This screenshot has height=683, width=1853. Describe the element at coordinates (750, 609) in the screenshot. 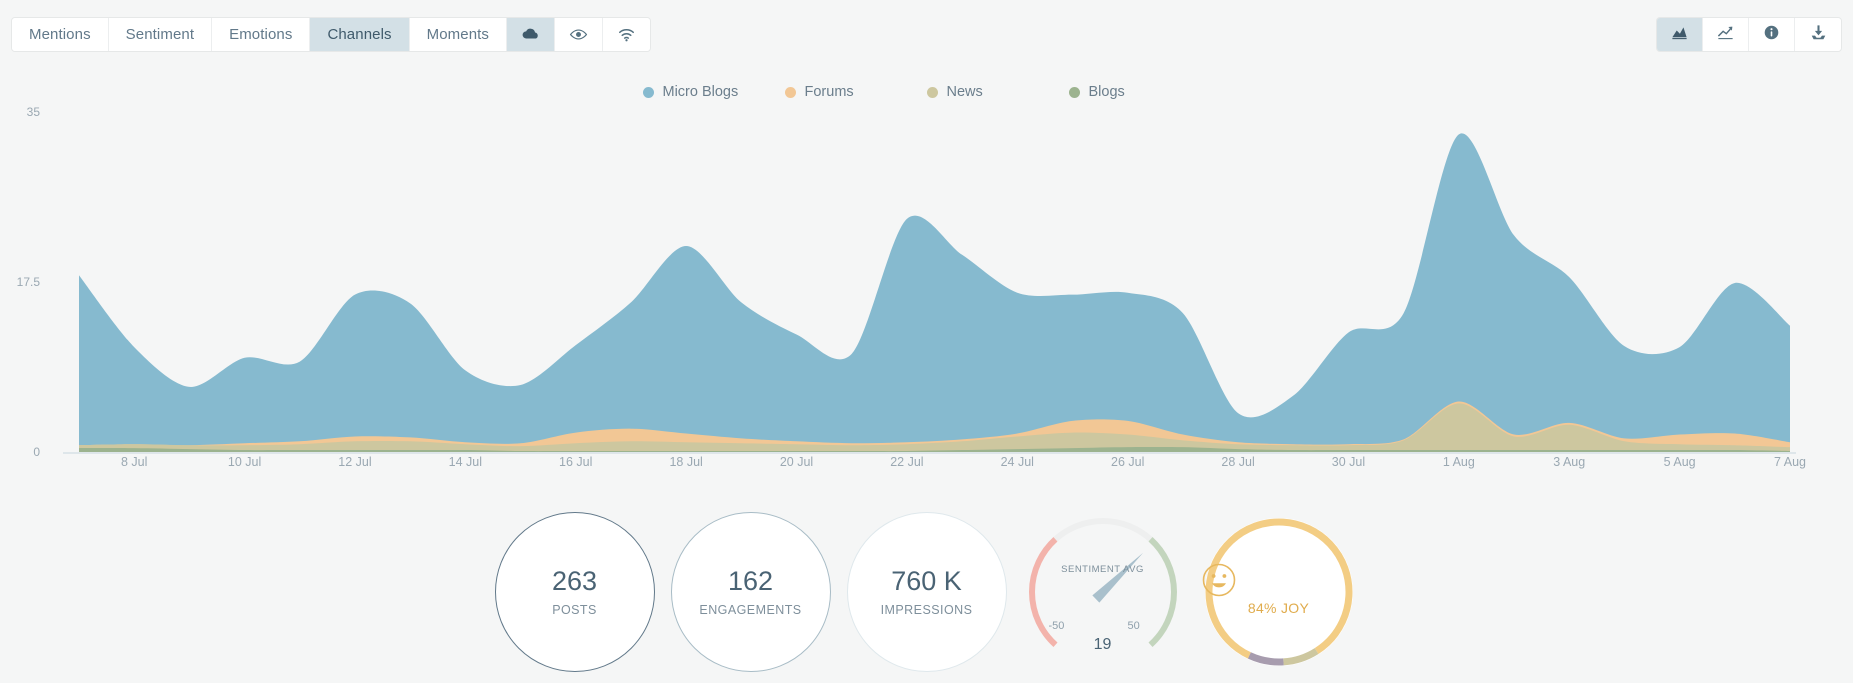

I see `metric-engagements-label: ENGAGEMENTS` at that location.